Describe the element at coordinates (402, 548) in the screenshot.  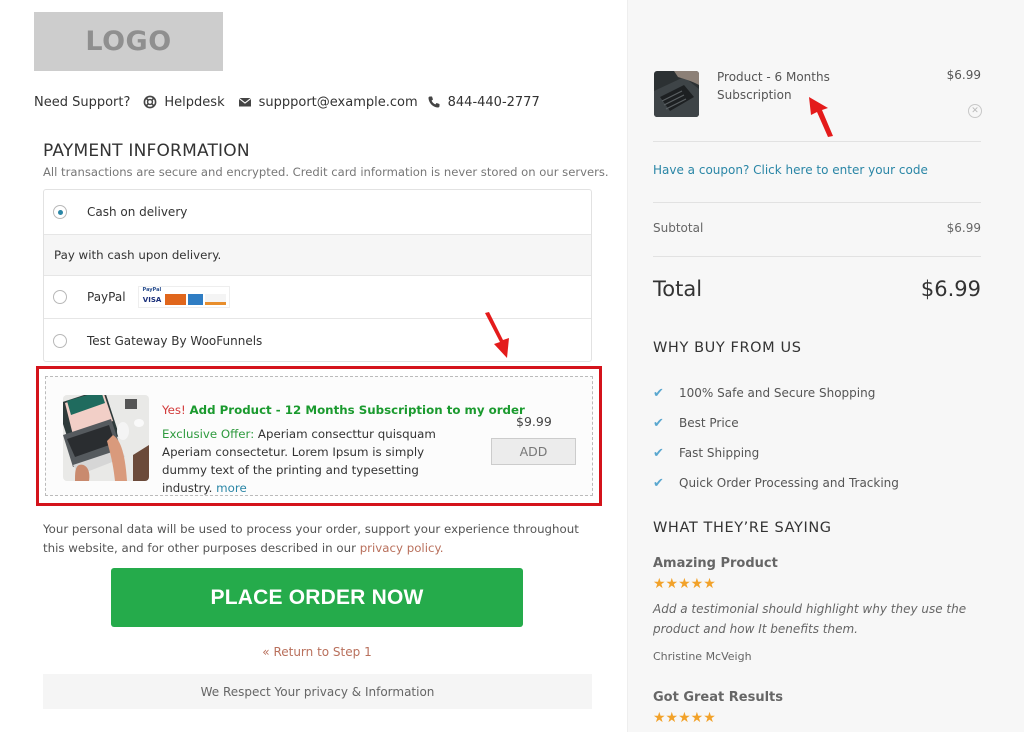
I see `privacy-policy-link: privacy policy.` at that location.